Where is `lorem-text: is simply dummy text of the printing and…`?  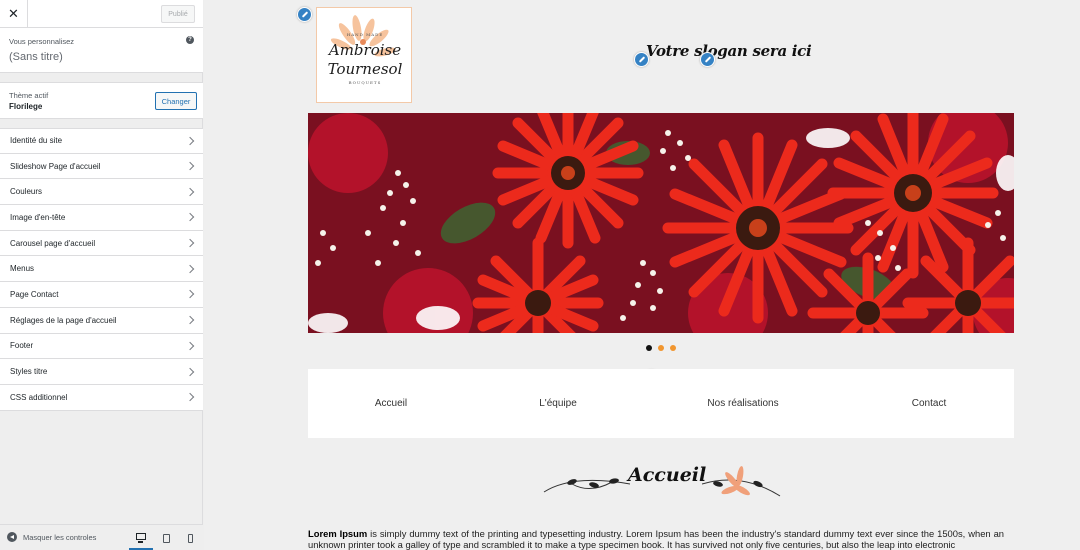 lorem-text: is simply dummy text of the printing and… is located at coordinates (656, 539).